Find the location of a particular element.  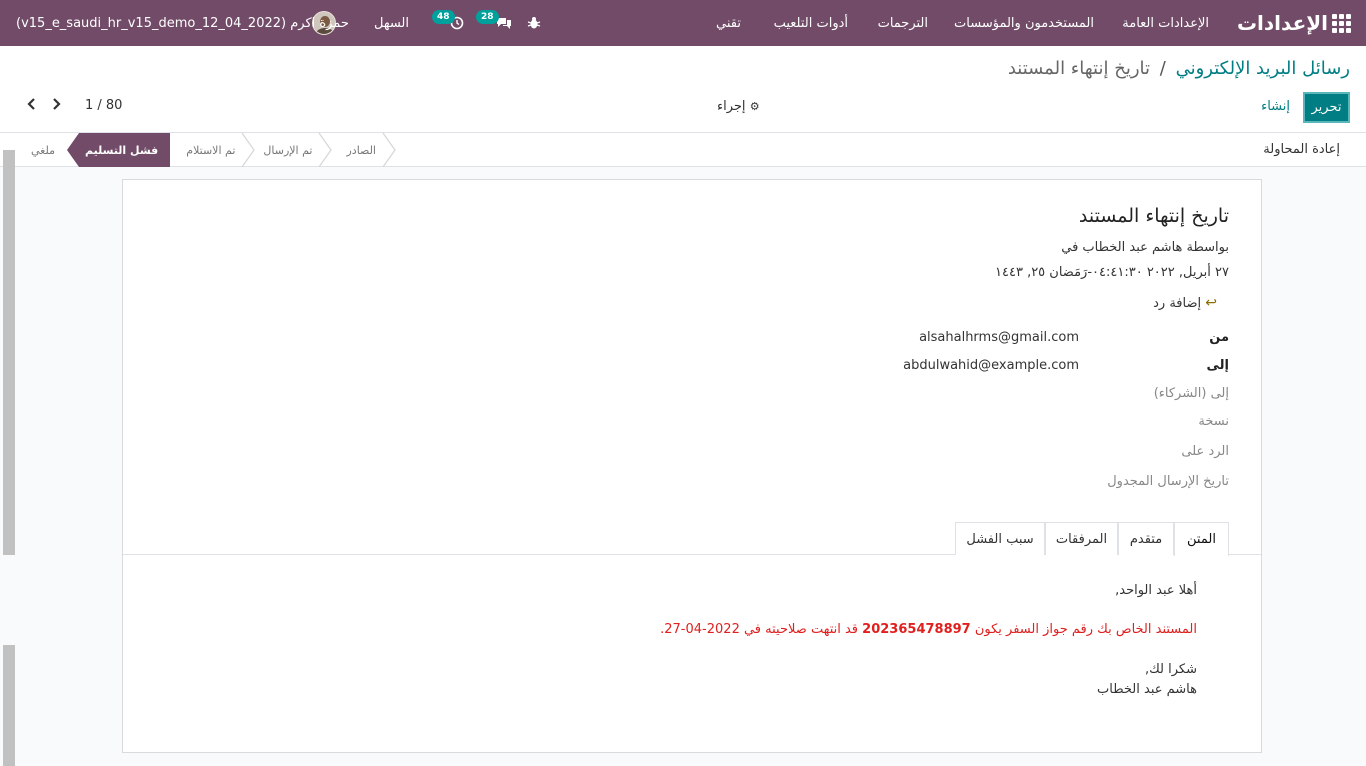

reply-to-label: الرد على is located at coordinates (1205, 451).